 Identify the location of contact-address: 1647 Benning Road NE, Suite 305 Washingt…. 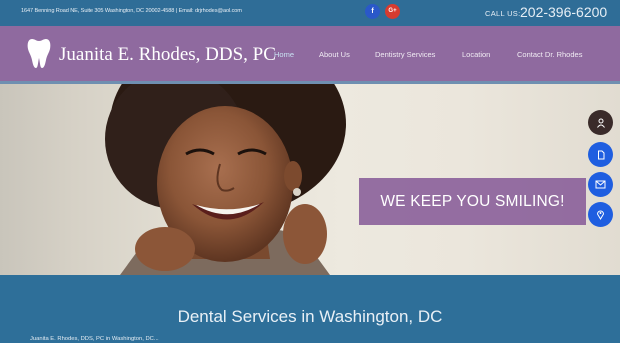
(131, 11).